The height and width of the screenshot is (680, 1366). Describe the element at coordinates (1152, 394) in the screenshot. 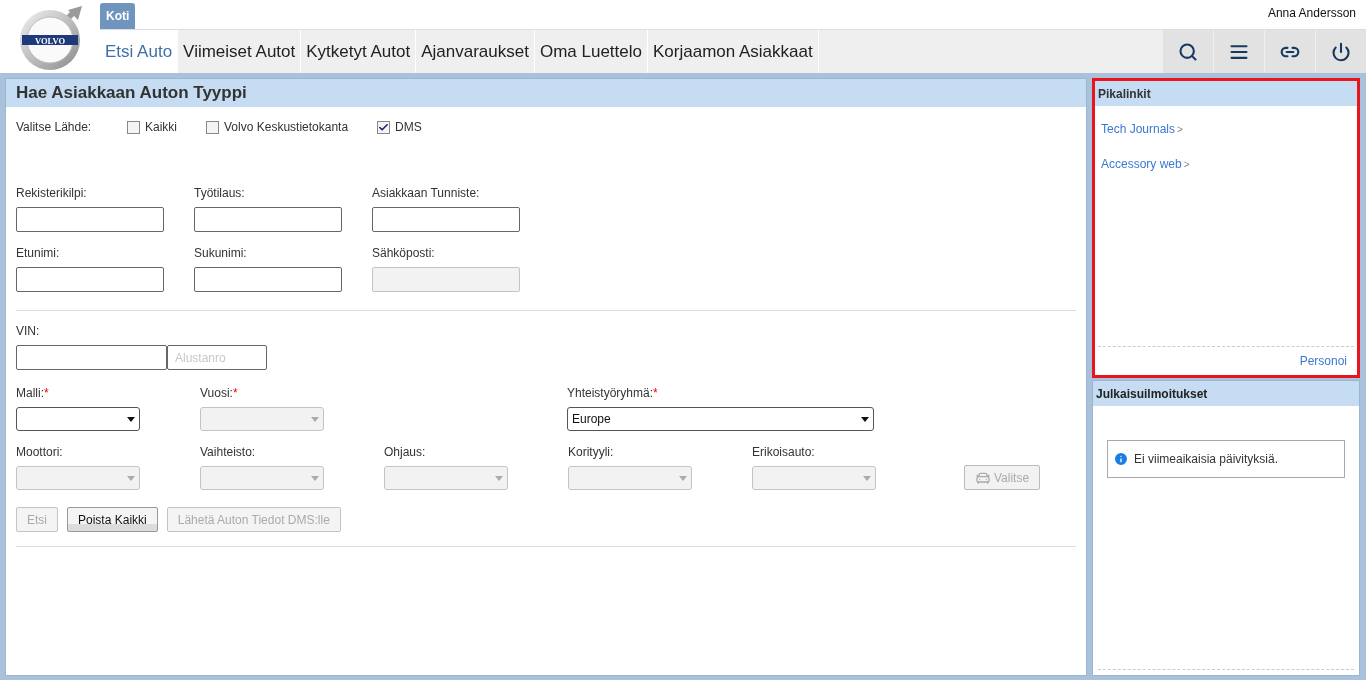

I see `panel-title: Julkaisuilmoitukset` at that location.